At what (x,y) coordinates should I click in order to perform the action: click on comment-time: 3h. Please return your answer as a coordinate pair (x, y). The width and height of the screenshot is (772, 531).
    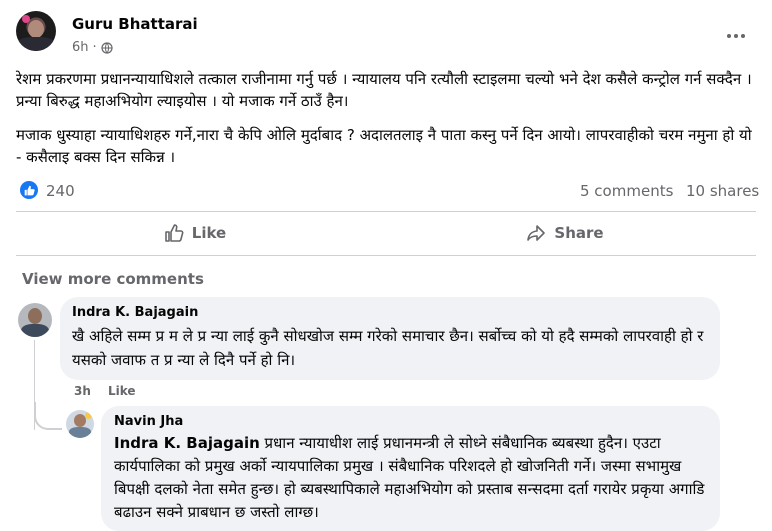
    Looking at the image, I should click on (82, 391).